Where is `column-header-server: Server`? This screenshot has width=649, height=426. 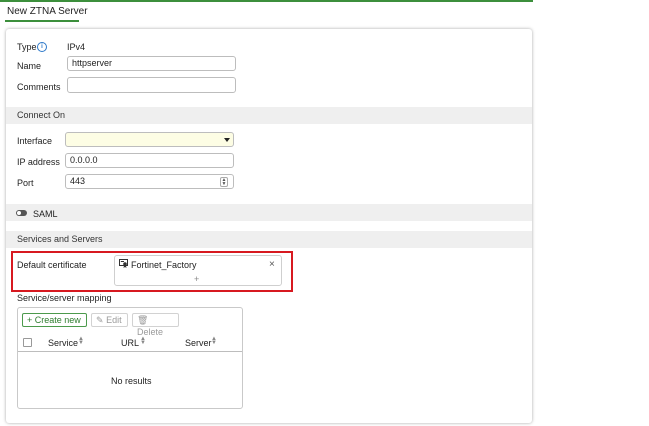 column-header-server: Server is located at coordinates (198, 343).